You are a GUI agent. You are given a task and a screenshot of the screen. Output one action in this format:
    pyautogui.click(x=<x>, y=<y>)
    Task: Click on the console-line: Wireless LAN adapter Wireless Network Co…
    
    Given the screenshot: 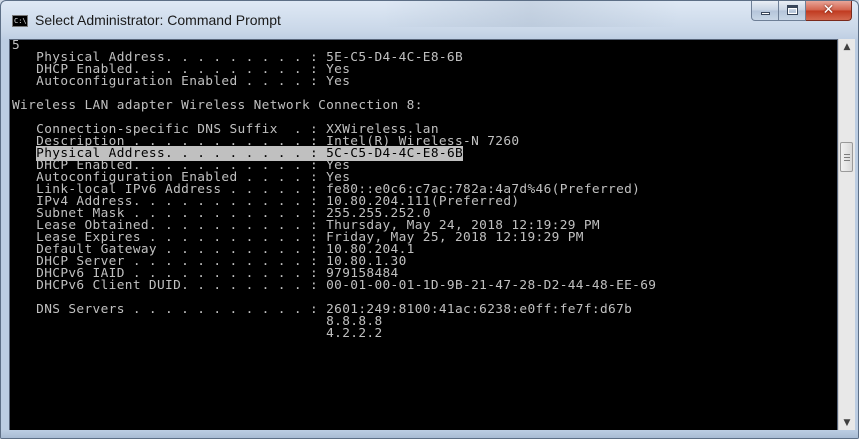 What is the action you would take?
    pyautogui.click(x=217, y=105)
    